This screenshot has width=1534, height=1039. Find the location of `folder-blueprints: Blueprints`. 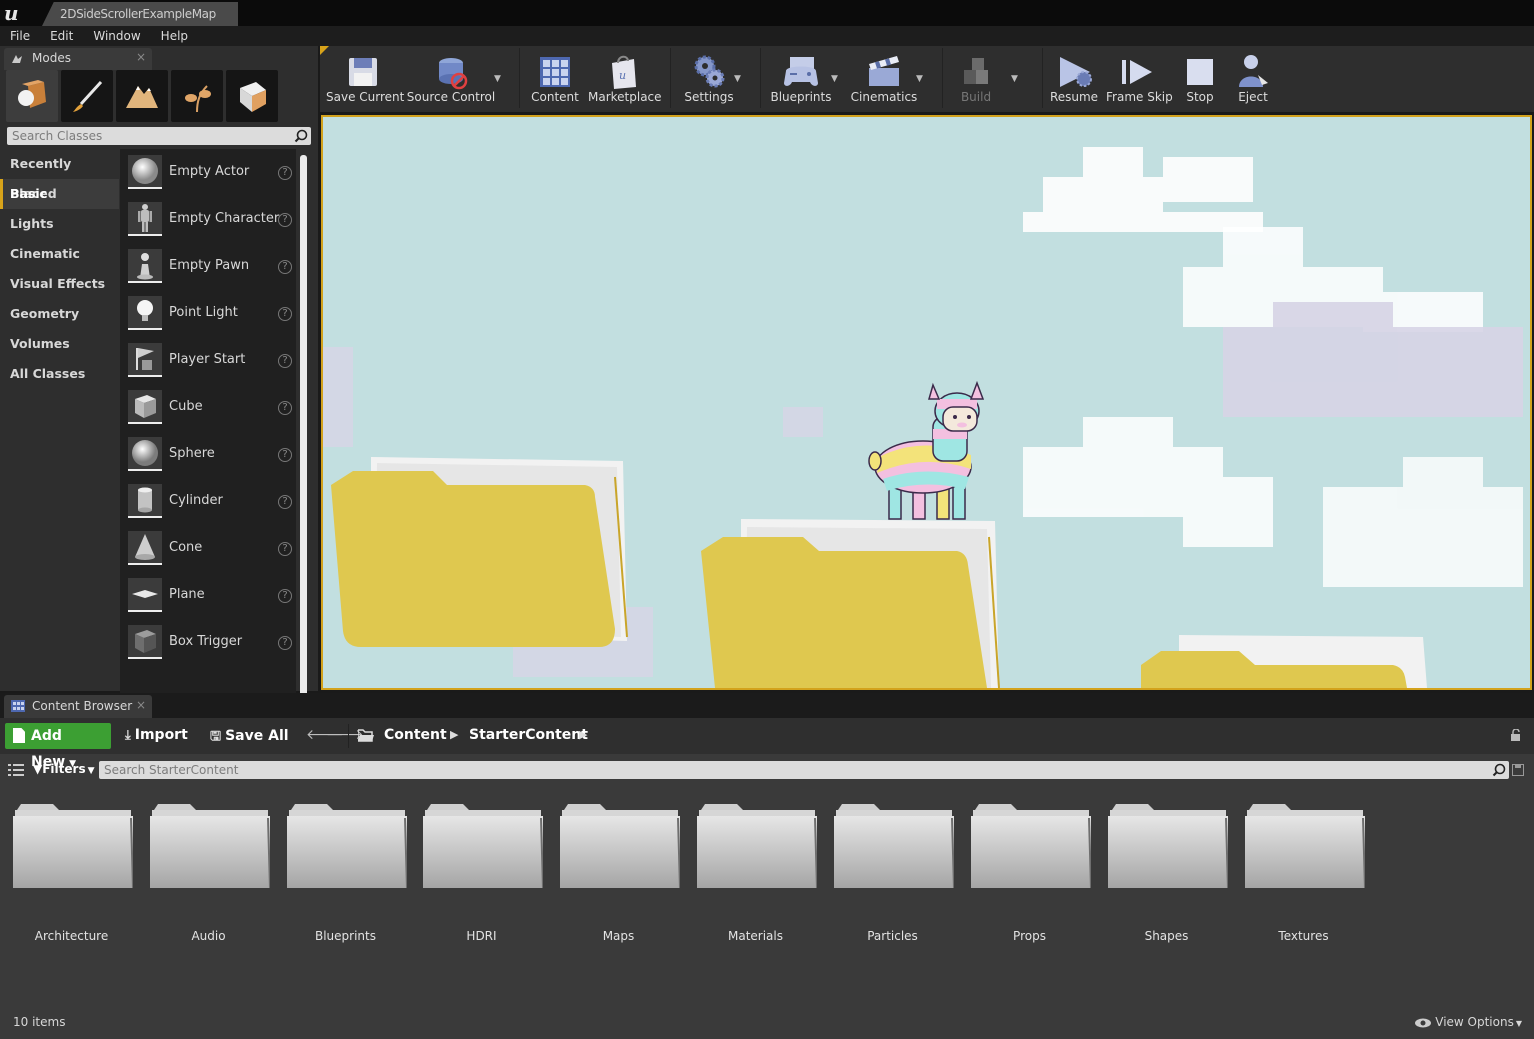

folder-blueprints: Blueprints is located at coordinates (345, 878).